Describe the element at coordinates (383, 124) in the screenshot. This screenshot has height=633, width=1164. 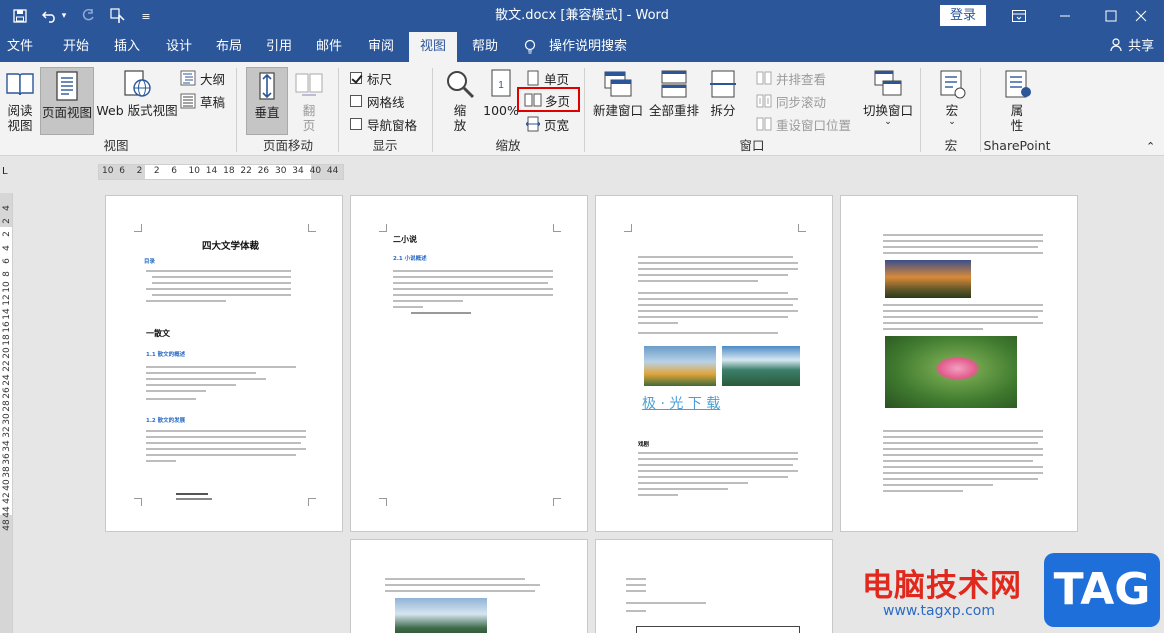
I see `navigation-pane-checkbox: 导航窗格` at that location.